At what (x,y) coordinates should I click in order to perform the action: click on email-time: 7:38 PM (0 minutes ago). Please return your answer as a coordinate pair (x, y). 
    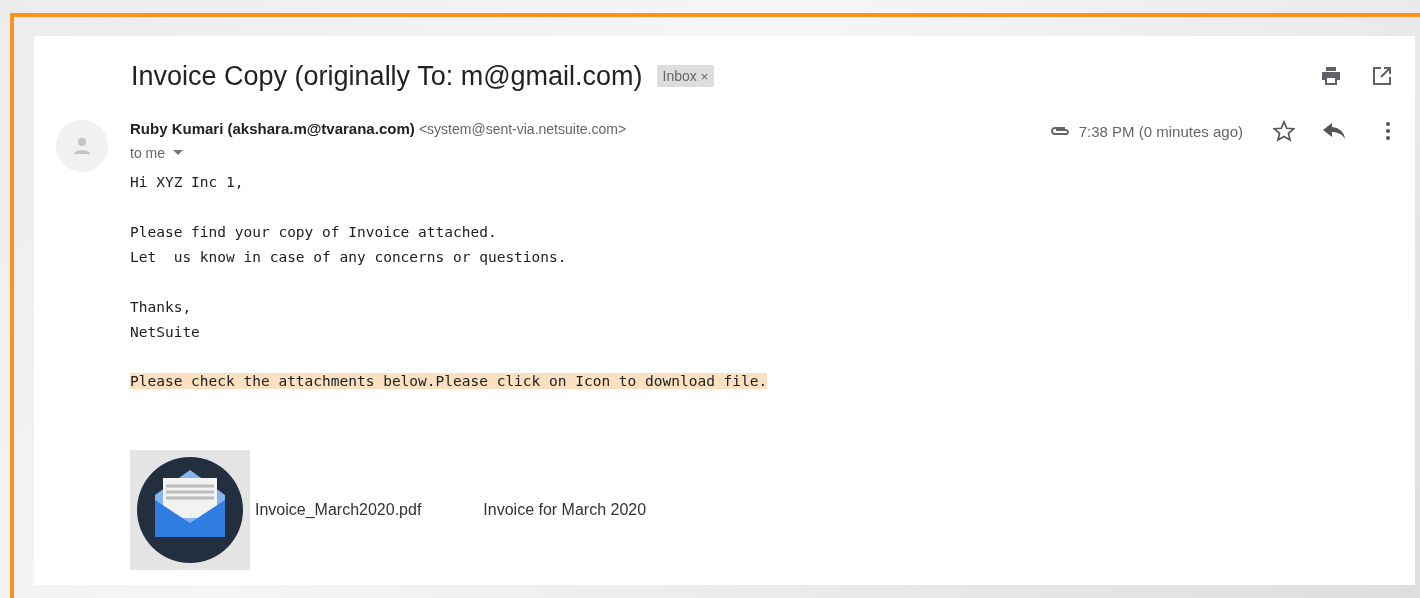
    Looking at the image, I should click on (1160, 131).